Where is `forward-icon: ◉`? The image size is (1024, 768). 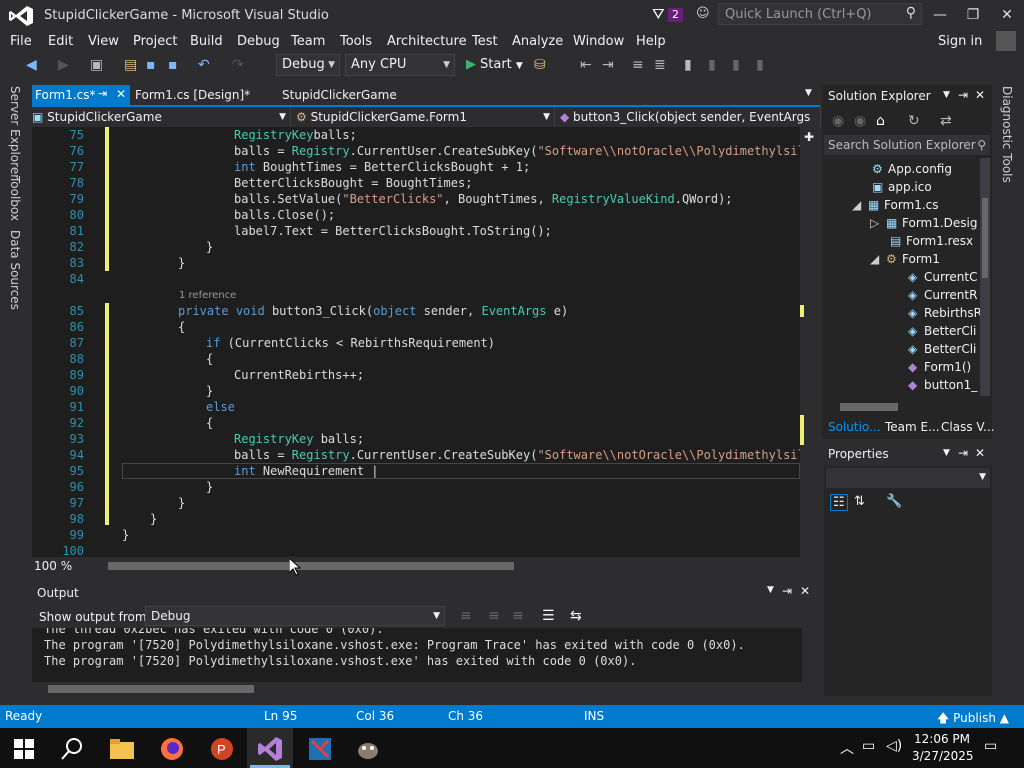
forward-icon: ◉ is located at coordinates (860, 121).